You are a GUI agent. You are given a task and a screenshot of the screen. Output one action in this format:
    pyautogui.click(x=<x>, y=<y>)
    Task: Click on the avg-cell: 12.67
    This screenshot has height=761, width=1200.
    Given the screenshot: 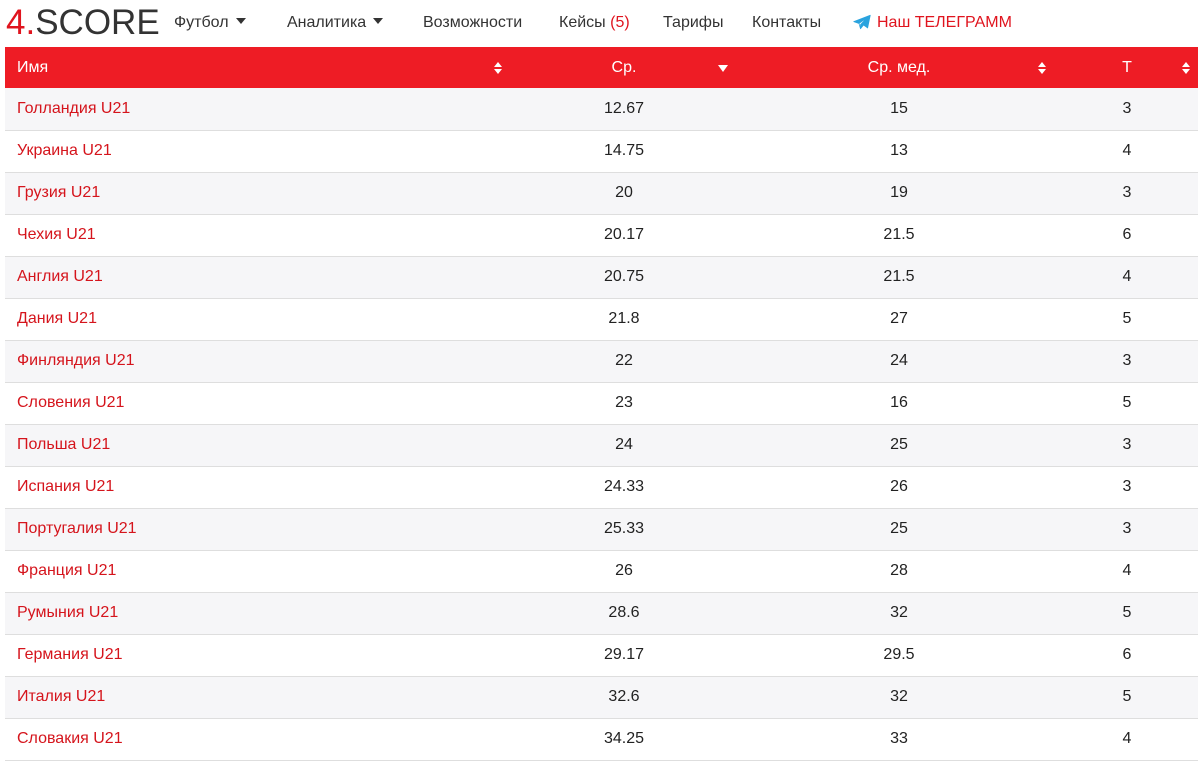 What is the action you would take?
    pyautogui.click(x=624, y=108)
    